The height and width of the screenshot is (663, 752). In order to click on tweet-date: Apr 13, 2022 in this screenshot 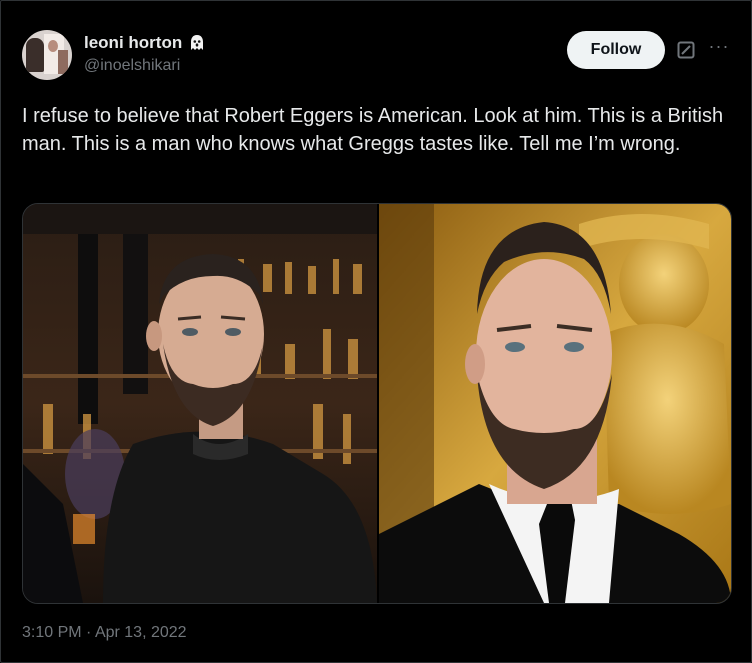, I will do `click(140, 632)`.